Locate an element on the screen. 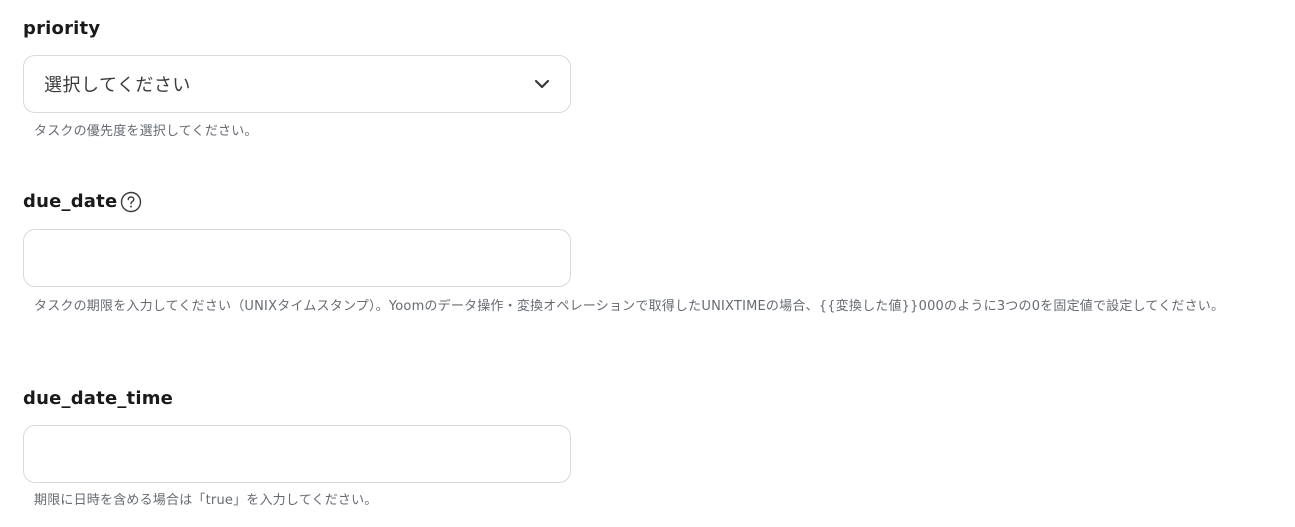  priority-help-text: タスクの優先度を選択してください。 is located at coordinates (146, 131).